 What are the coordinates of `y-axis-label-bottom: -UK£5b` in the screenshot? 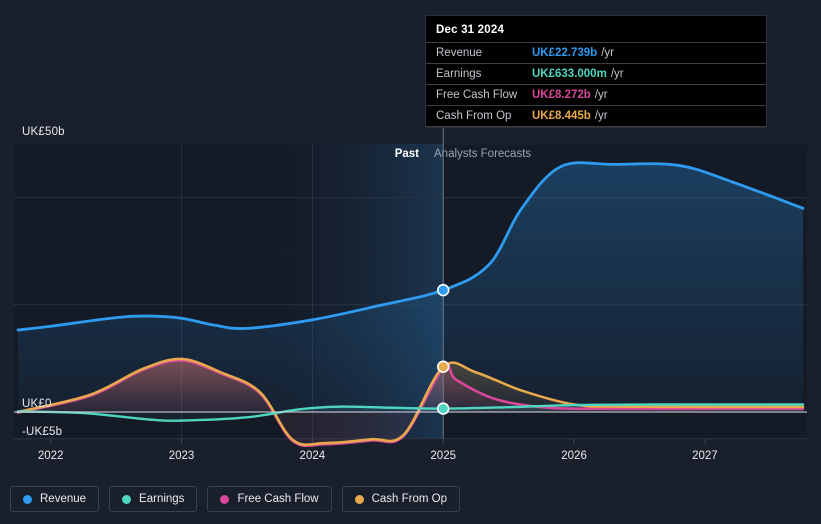 It's located at (42, 431).